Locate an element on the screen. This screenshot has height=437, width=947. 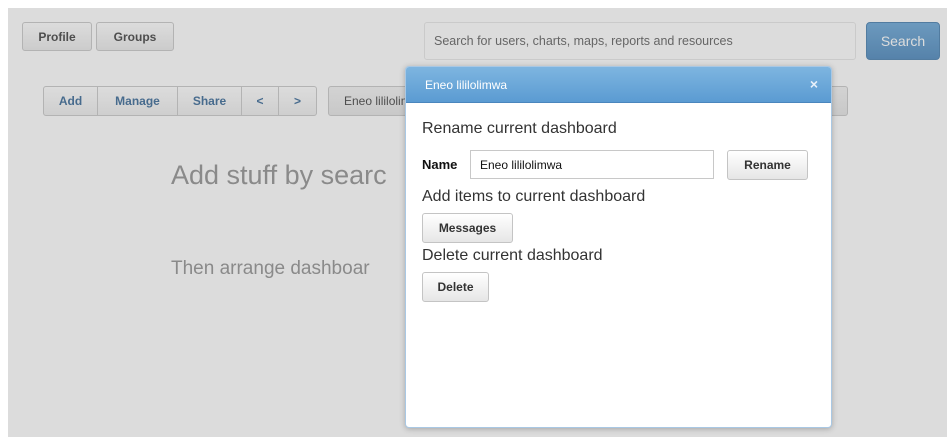
dialog-titlebar: Eneo lililolimwa × is located at coordinates (618, 85).